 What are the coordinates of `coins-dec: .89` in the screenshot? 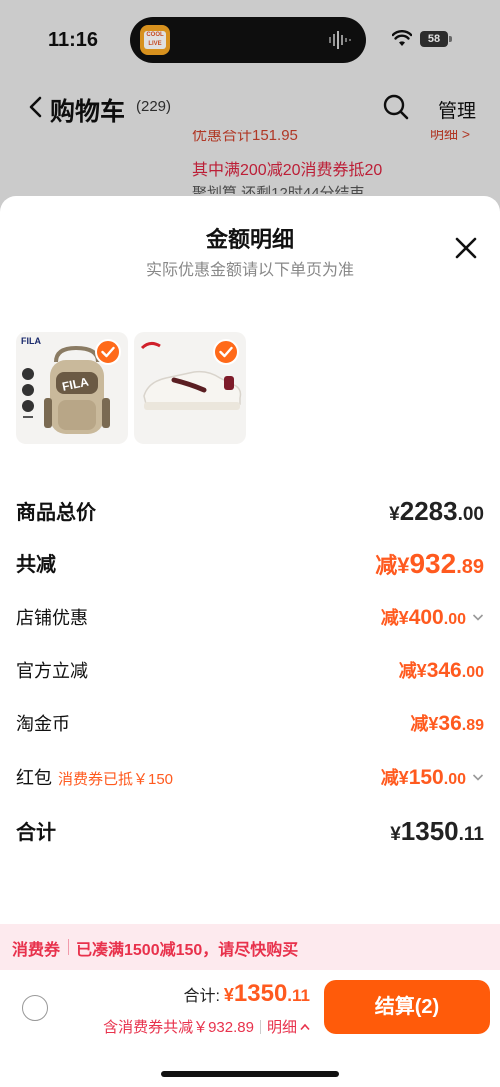 It's located at (472, 725).